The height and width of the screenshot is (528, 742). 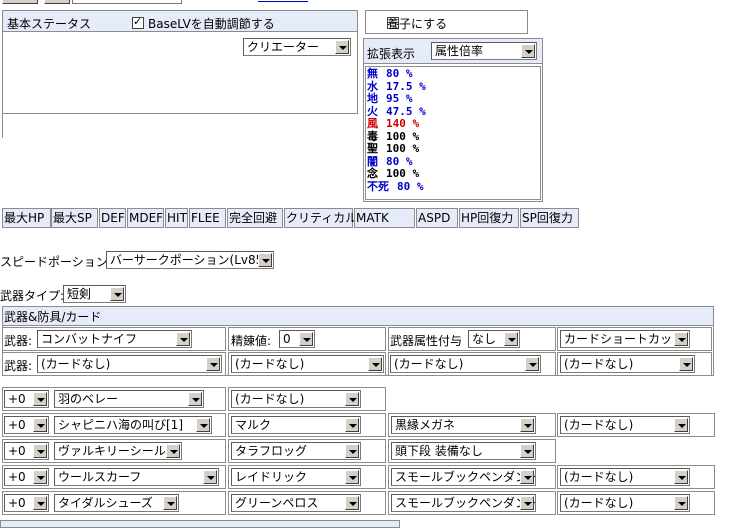 I want to click on armor-item-select-value: 羽のベレー, so click(x=88, y=399).